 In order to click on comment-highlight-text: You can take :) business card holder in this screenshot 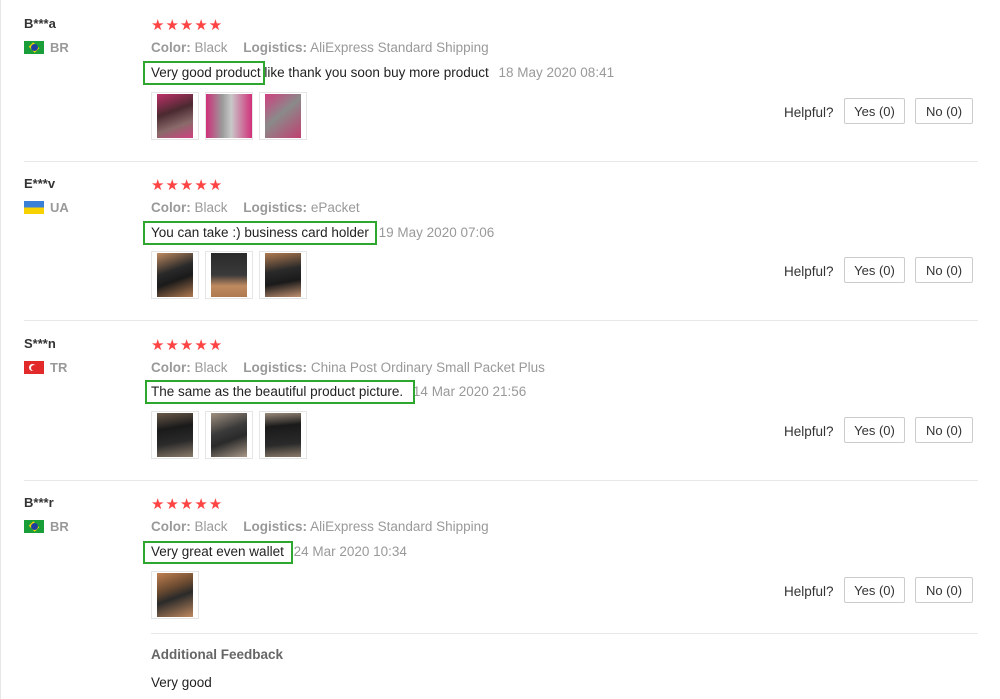, I will do `click(260, 232)`.